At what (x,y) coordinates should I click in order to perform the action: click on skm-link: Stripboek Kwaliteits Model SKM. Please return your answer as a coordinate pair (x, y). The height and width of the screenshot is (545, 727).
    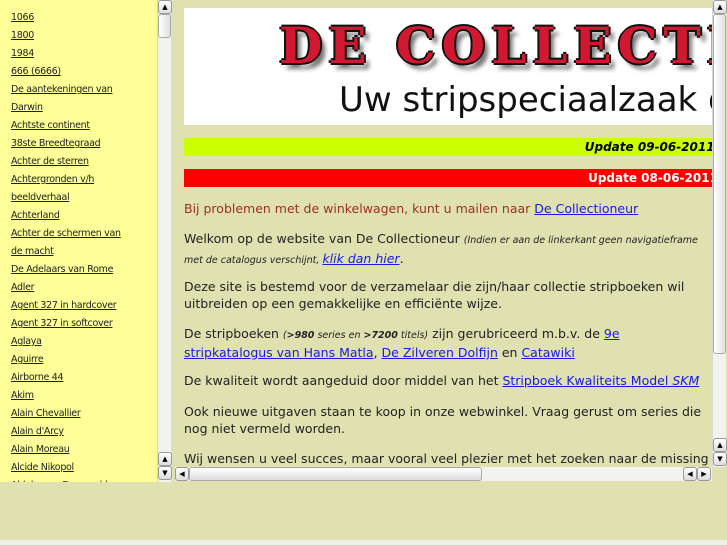
    Looking at the image, I should click on (600, 380).